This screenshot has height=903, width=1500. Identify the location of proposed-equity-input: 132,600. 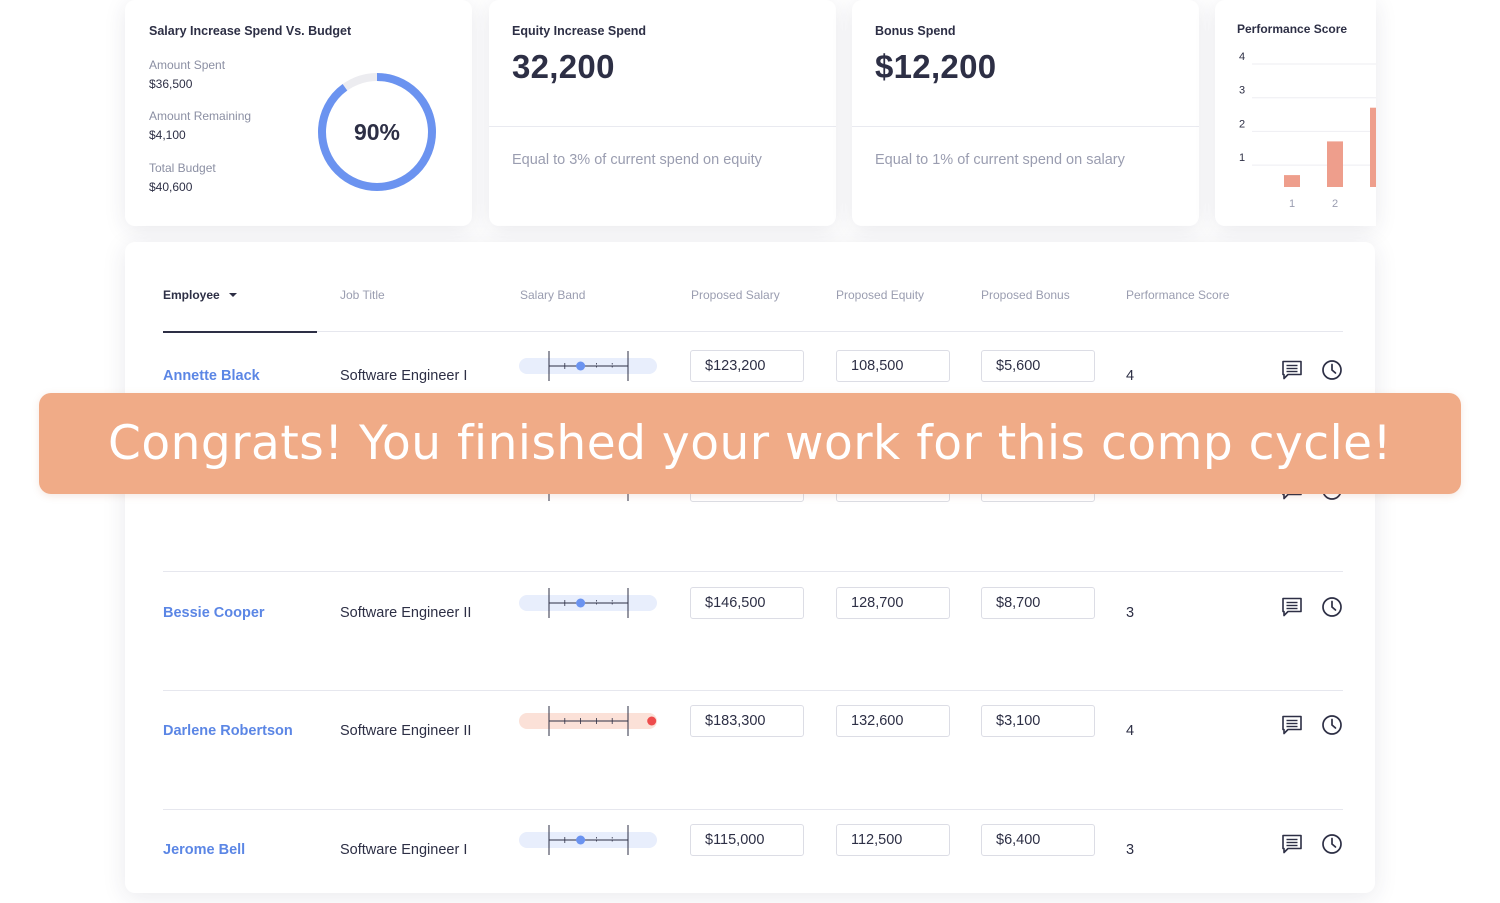
(893, 721).